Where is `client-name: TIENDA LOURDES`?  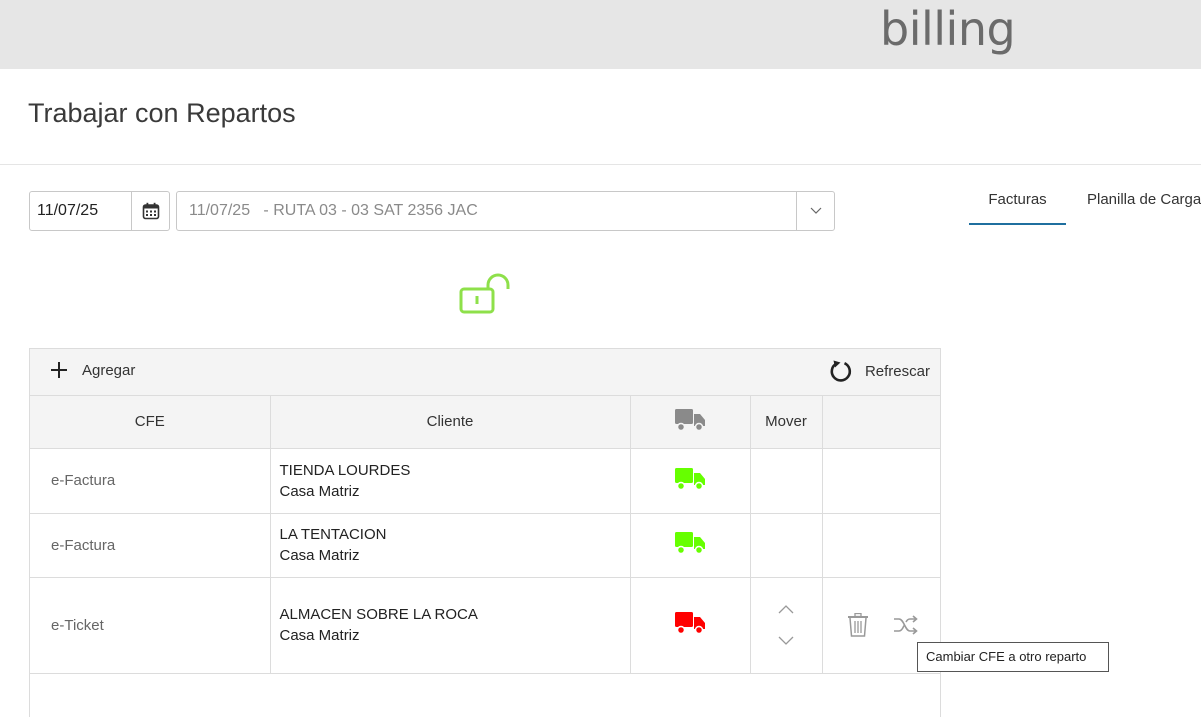 client-name: TIENDA LOURDES is located at coordinates (345, 470).